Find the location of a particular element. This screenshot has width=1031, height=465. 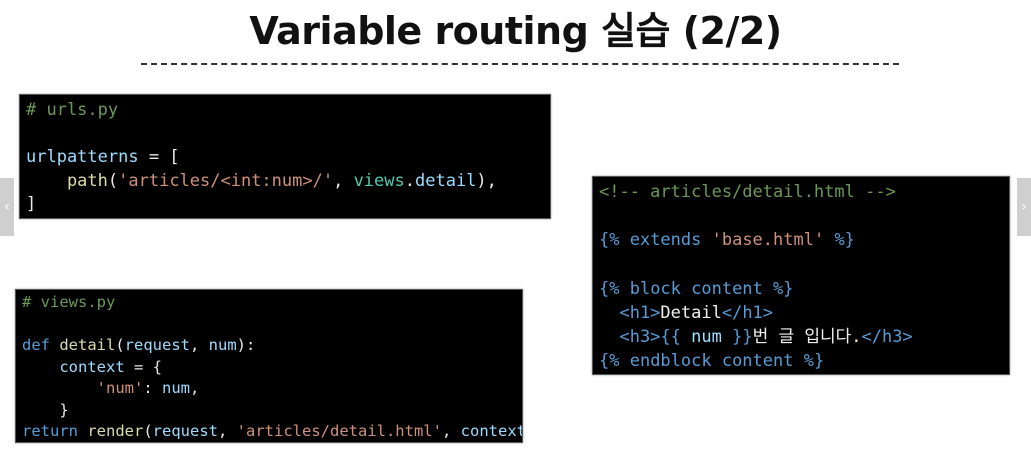

code-token: <h3> is located at coordinates (630, 337).